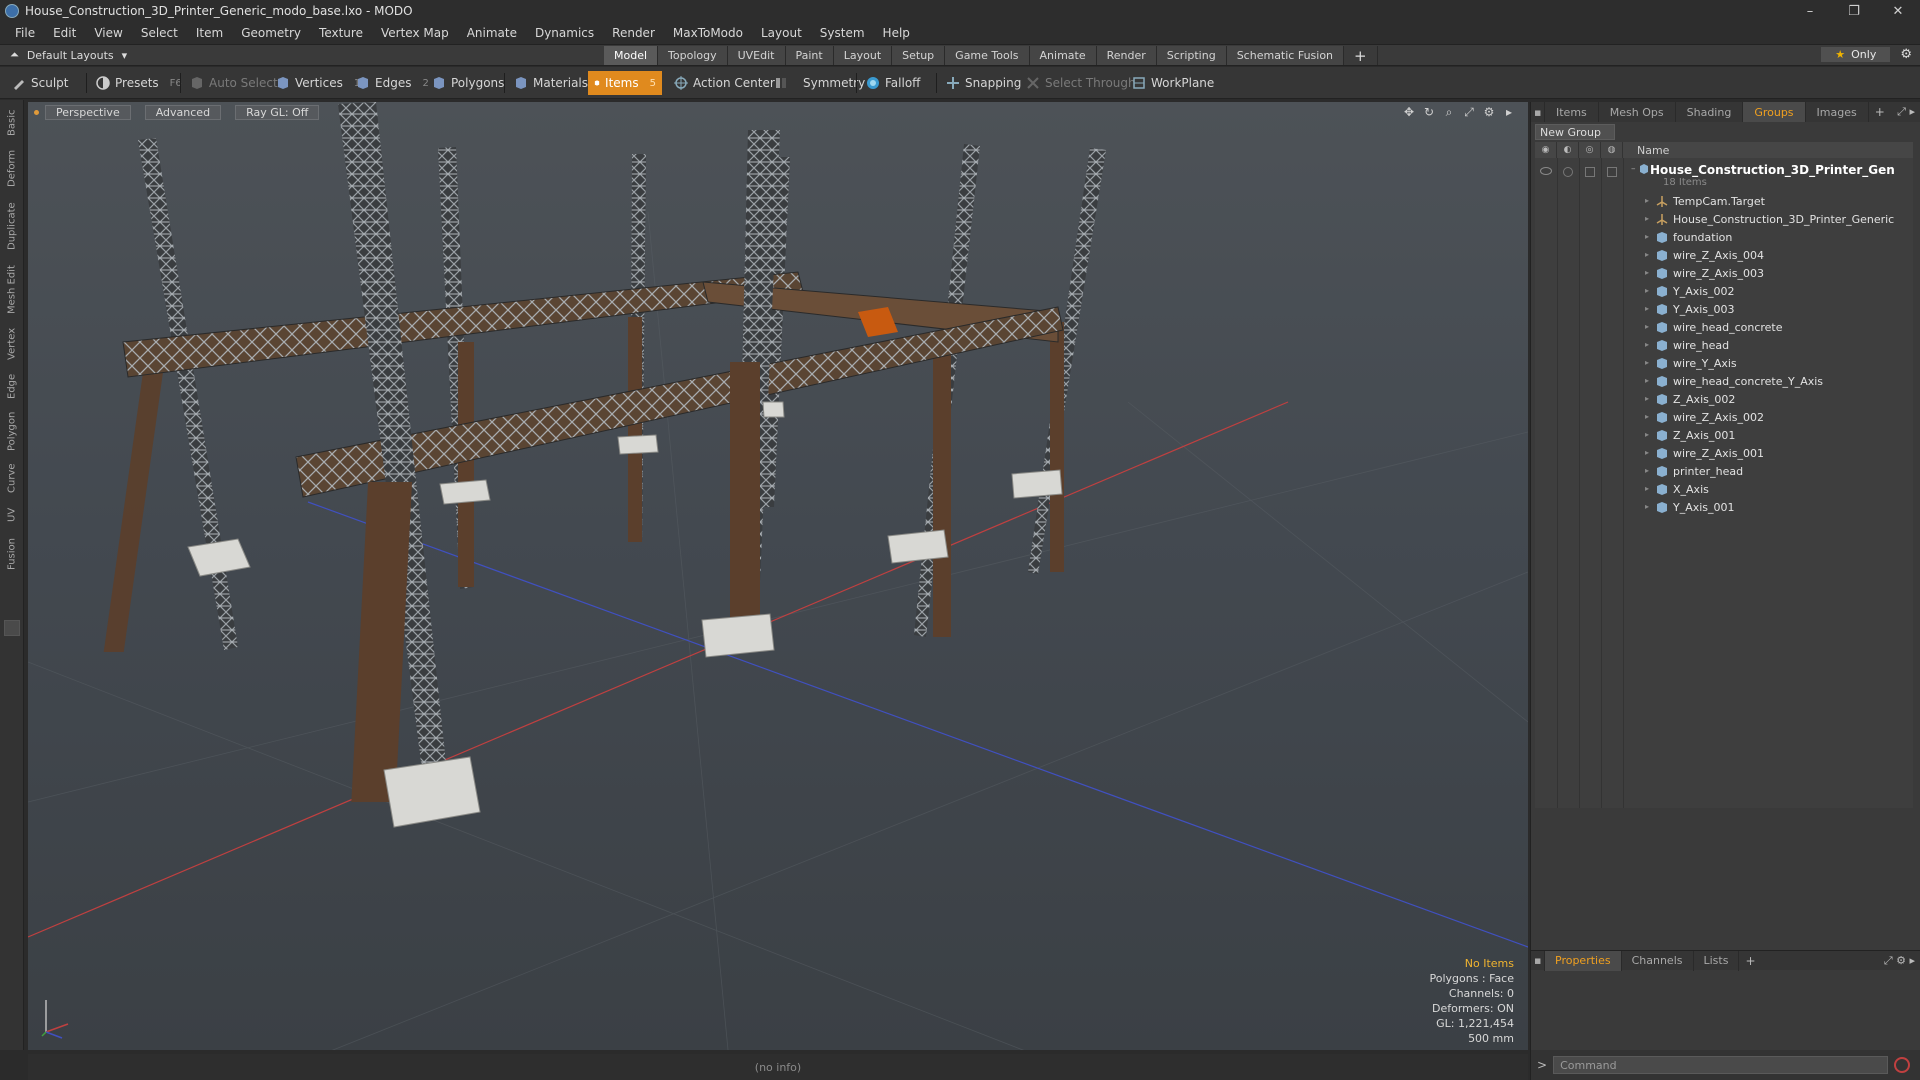  What do you see at coordinates (1546, 171) in the screenshot?
I see `eye-icon` at bounding box center [1546, 171].